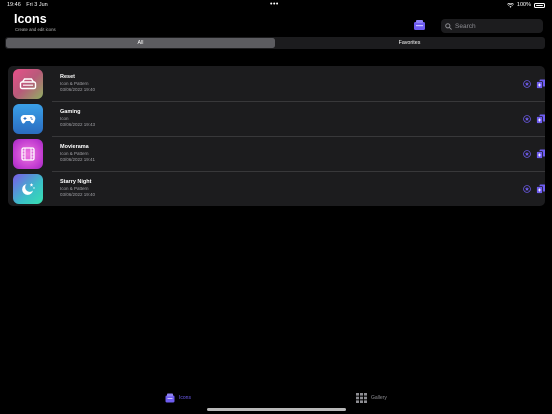 The width and height of the screenshot is (552, 414). Describe the element at coordinates (78, 159) in the screenshot. I see `item-date: 03/06/2022 19:41` at that location.